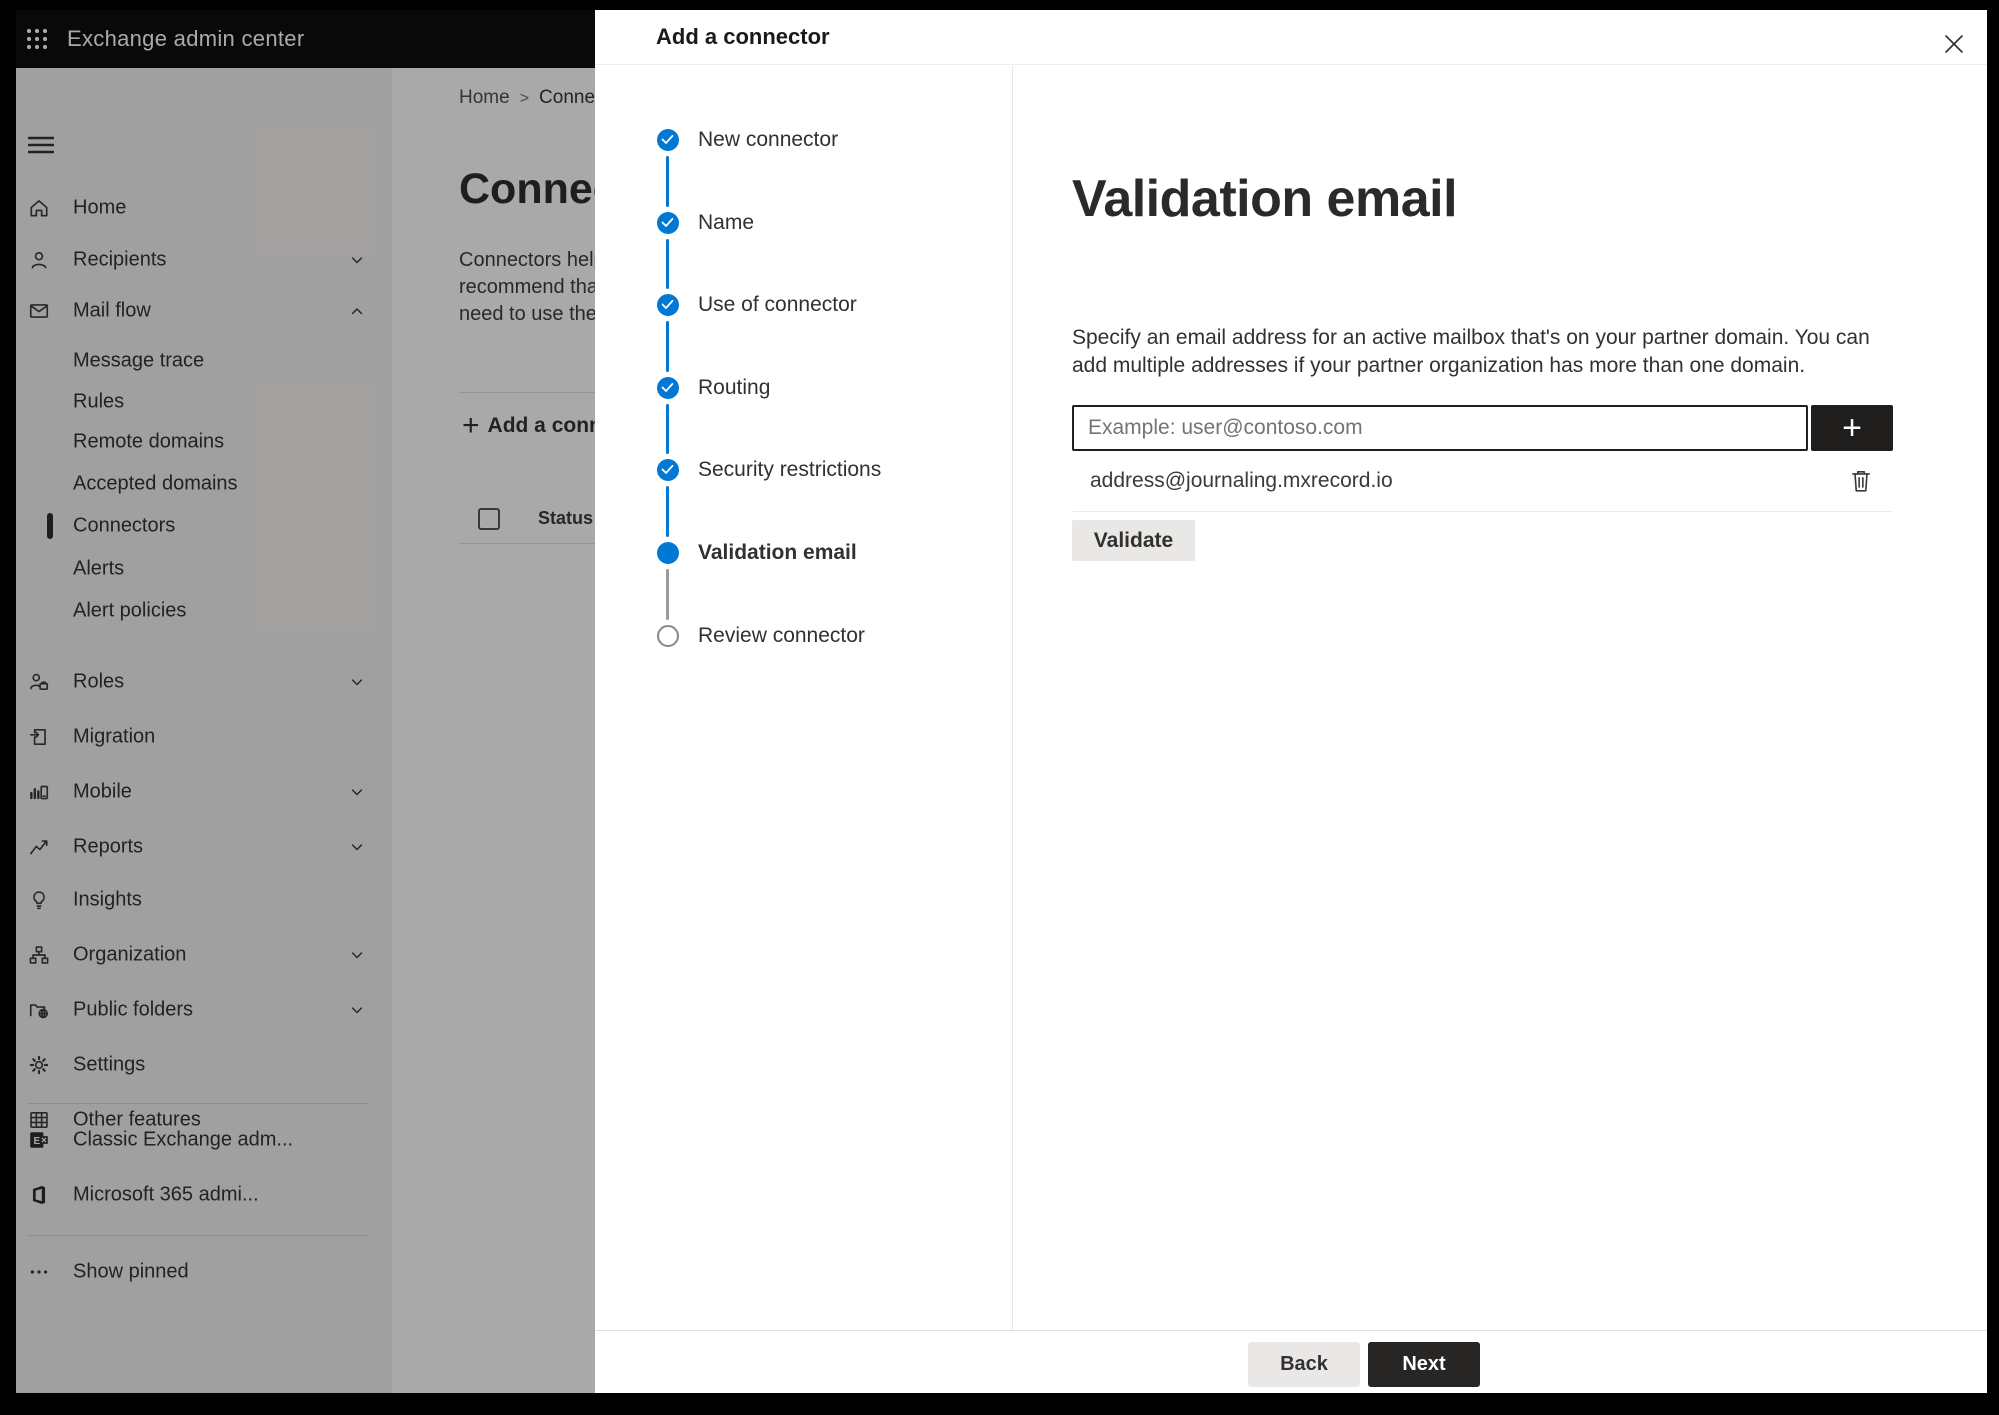 The image size is (1999, 1415). Describe the element at coordinates (777, 552) in the screenshot. I see `step-label: Validation email` at that location.